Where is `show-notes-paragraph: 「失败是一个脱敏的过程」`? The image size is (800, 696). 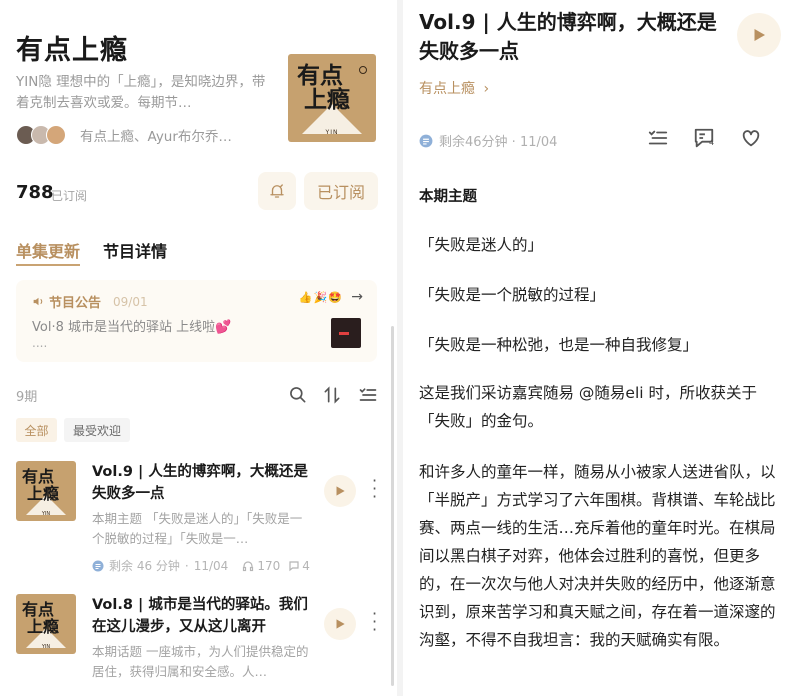 show-notes-paragraph: 「失败是一个脱敏的过程」 is located at coordinates (512, 295).